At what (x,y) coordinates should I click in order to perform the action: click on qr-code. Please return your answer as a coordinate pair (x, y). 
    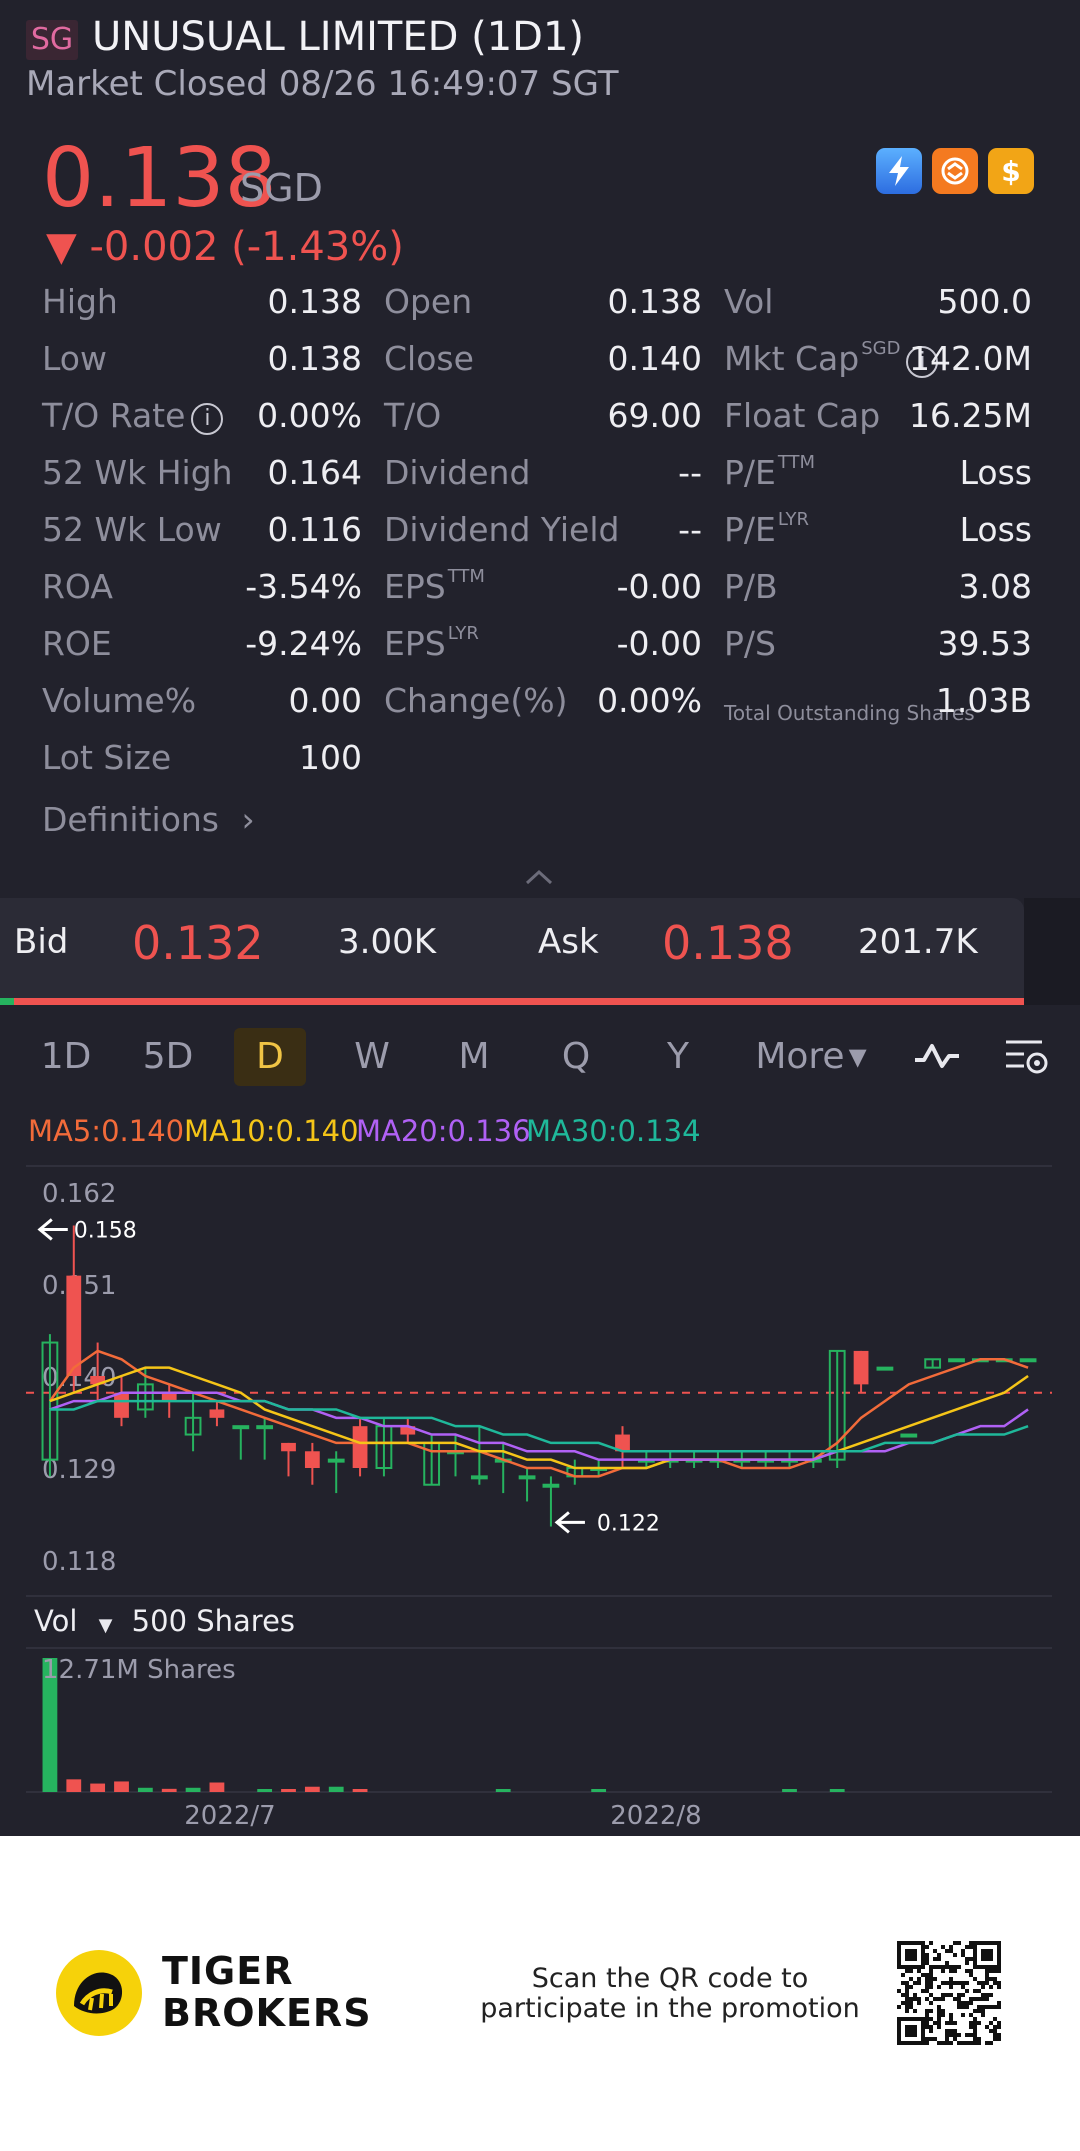
    Looking at the image, I should click on (949, 1993).